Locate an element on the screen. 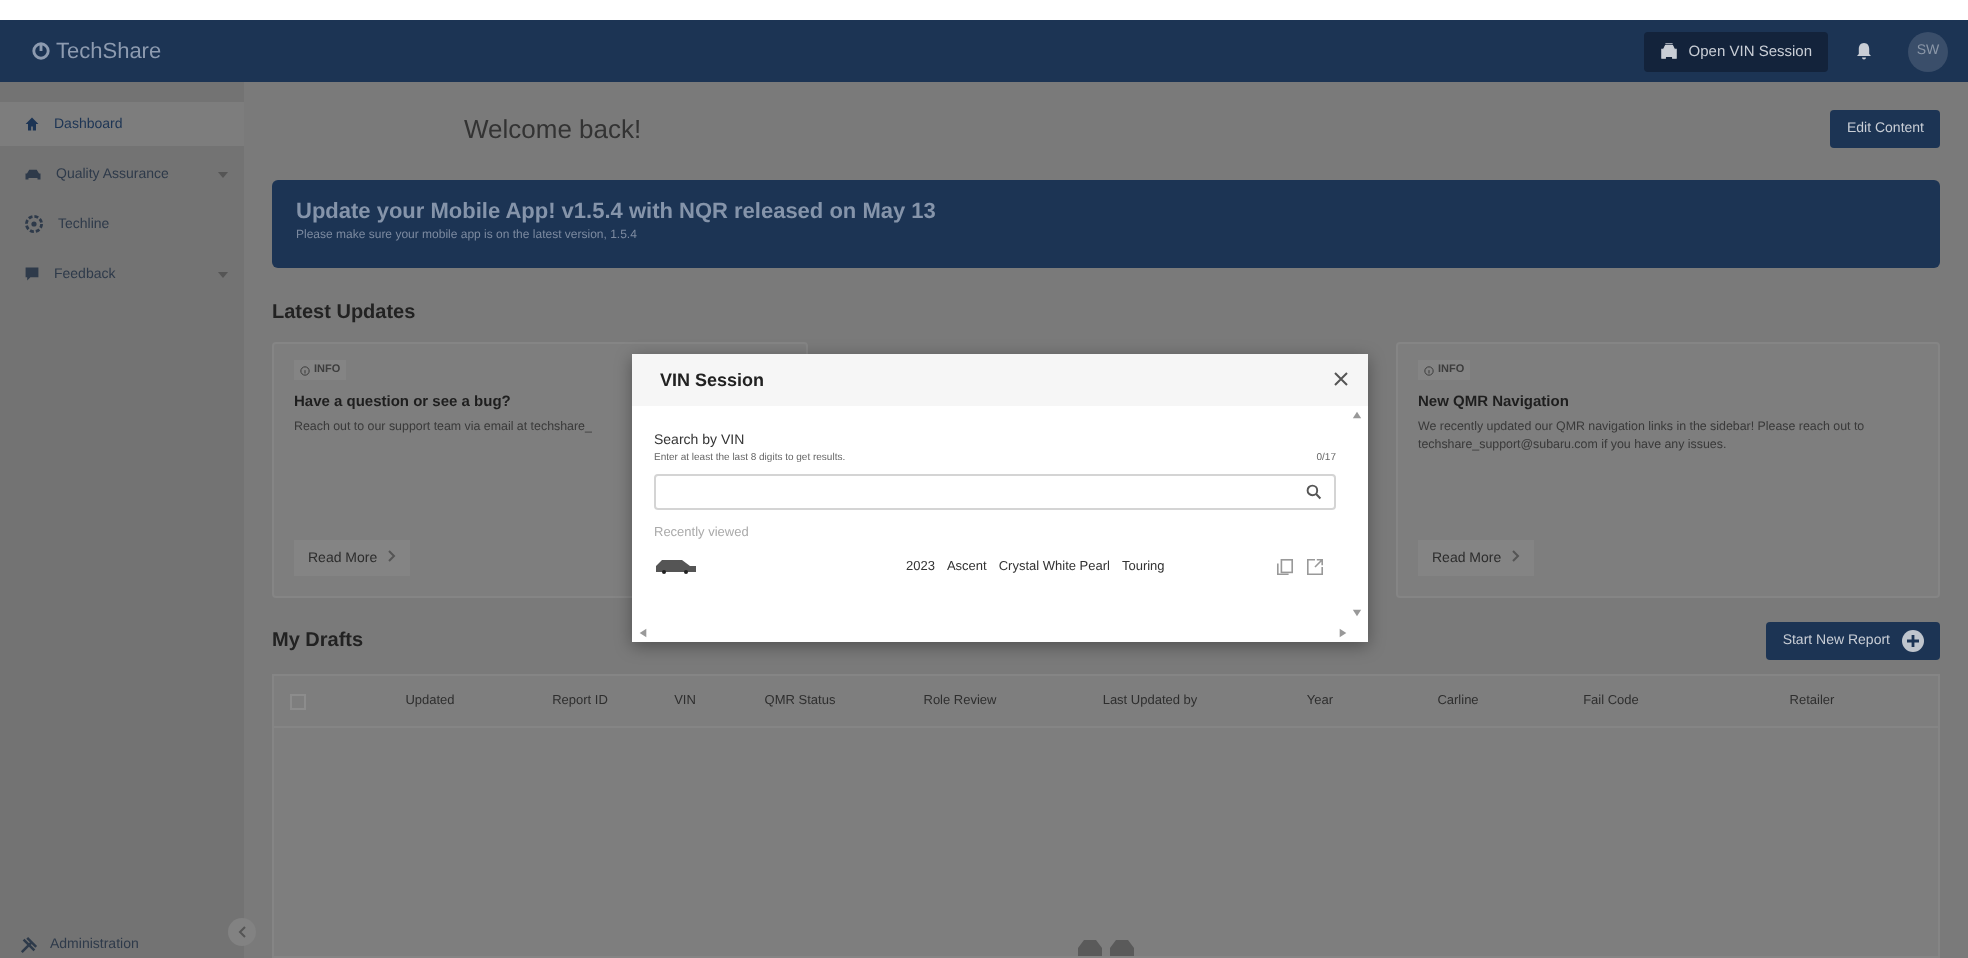 The width and height of the screenshot is (1968, 958). welcome-heading: Welcome back! is located at coordinates (553, 128).